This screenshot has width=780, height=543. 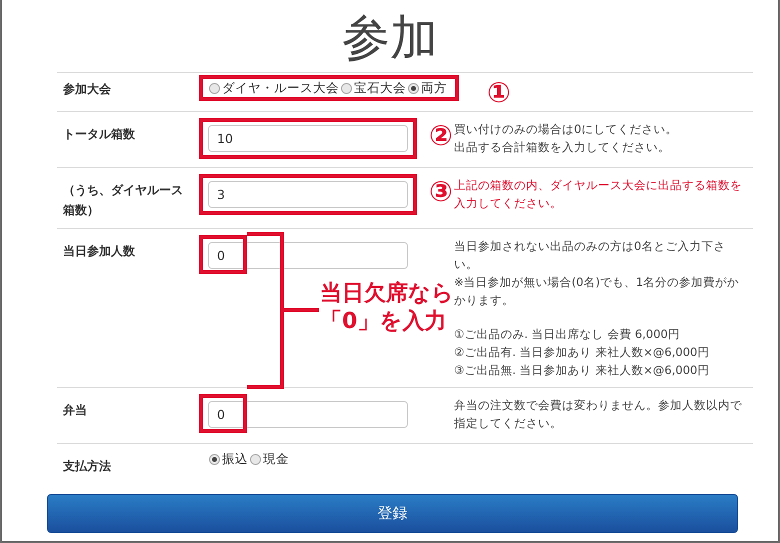 I want to click on fee-note: ②ご出品有. 当日参加あり 来社人数×@6,000円, so click(x=582, y=352).